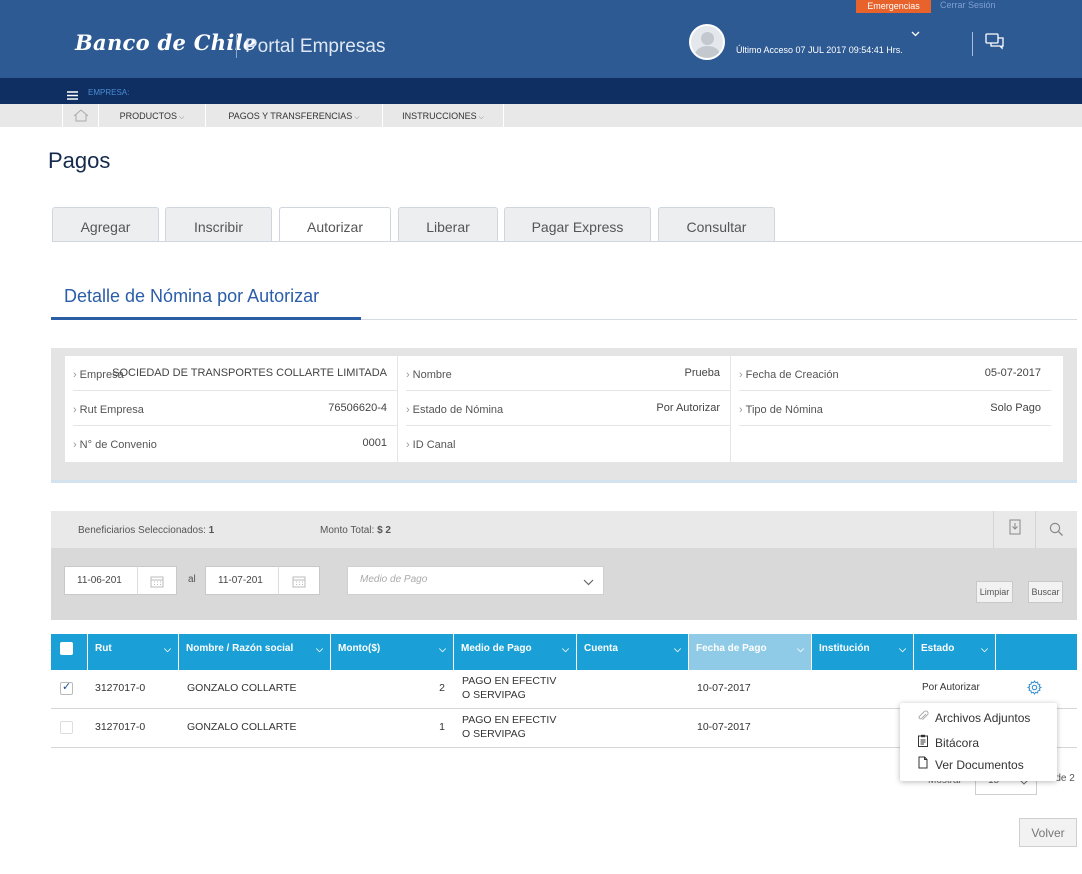 The width and height of the screenshot is (1082, 874). I want to click on avatar, so click(707, 42).